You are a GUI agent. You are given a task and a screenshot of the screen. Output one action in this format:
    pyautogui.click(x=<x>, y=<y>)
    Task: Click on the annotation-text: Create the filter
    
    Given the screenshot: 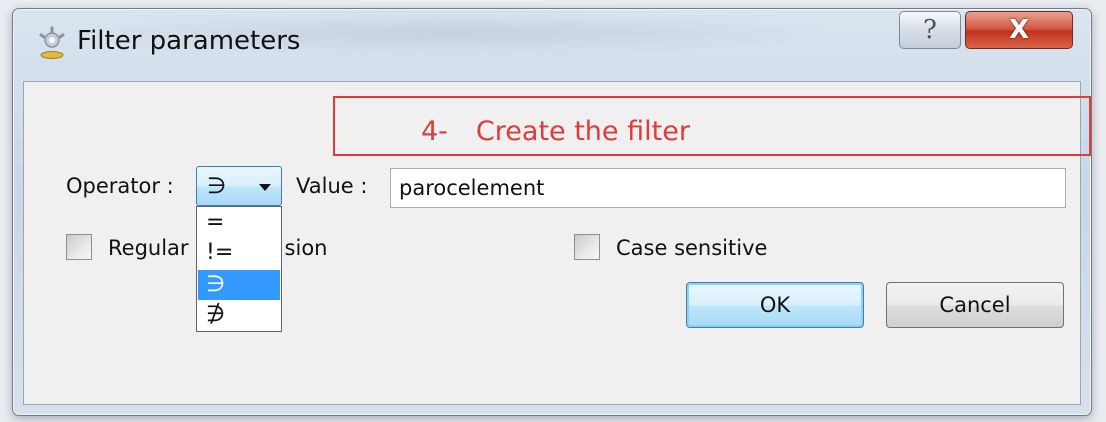 What is the action you would take?
    pyautogui.click(x=582, y=131)
    